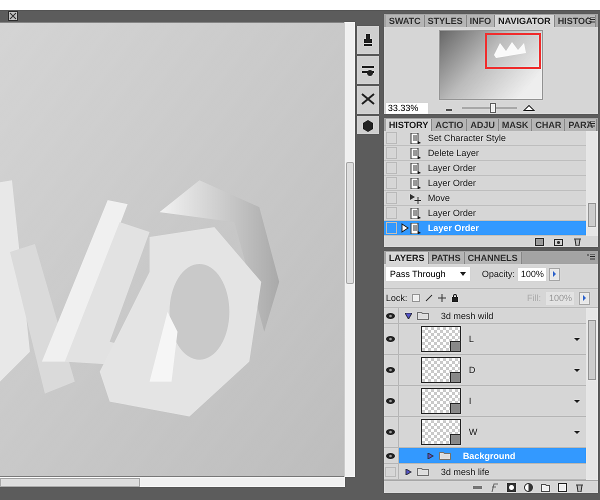  Describe the element at coordinates (528, 108) in the screenshot. I see `zoom-in-icon` at that location.